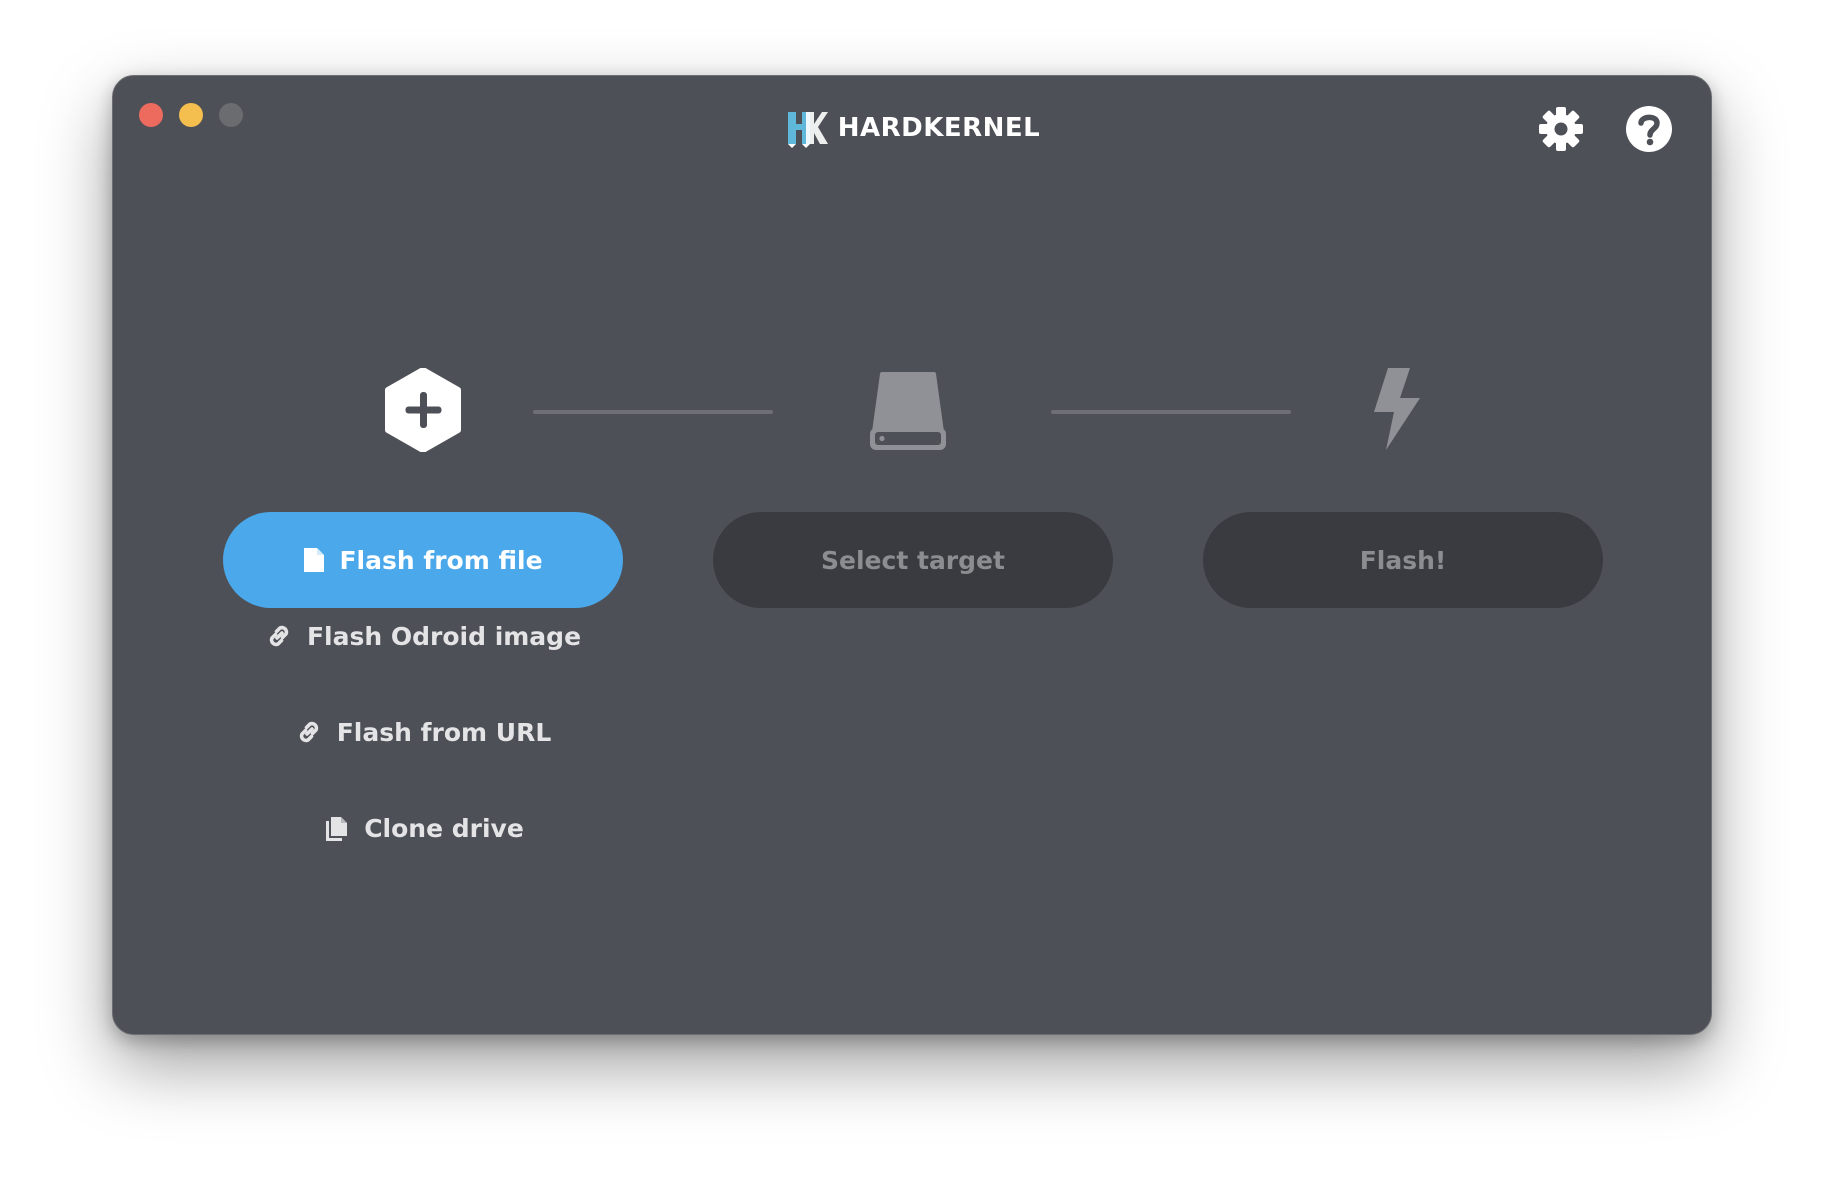 Image resolution: width=1824 pixels, height=1184 pixels. What do you see at coordinates (441, 560) in the screenshot?
I see `flash-from-file-label: Flash from file` at bounding box center [441, 560].